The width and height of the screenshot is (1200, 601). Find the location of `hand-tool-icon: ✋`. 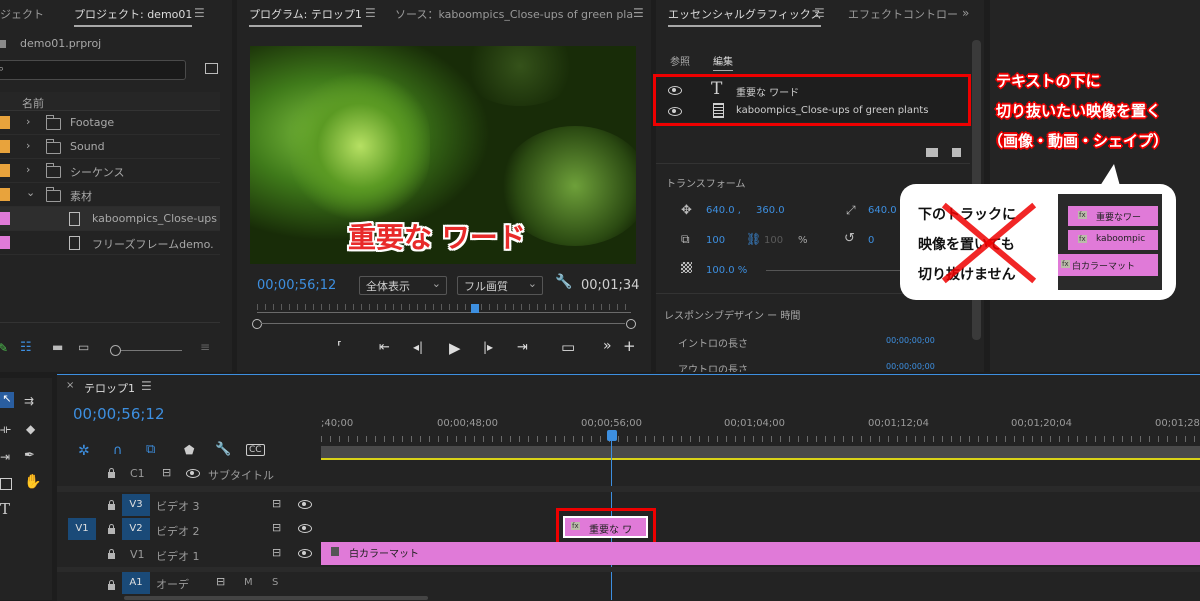

hand-tool-icon: ✋ is located at coordinates (32, 482).